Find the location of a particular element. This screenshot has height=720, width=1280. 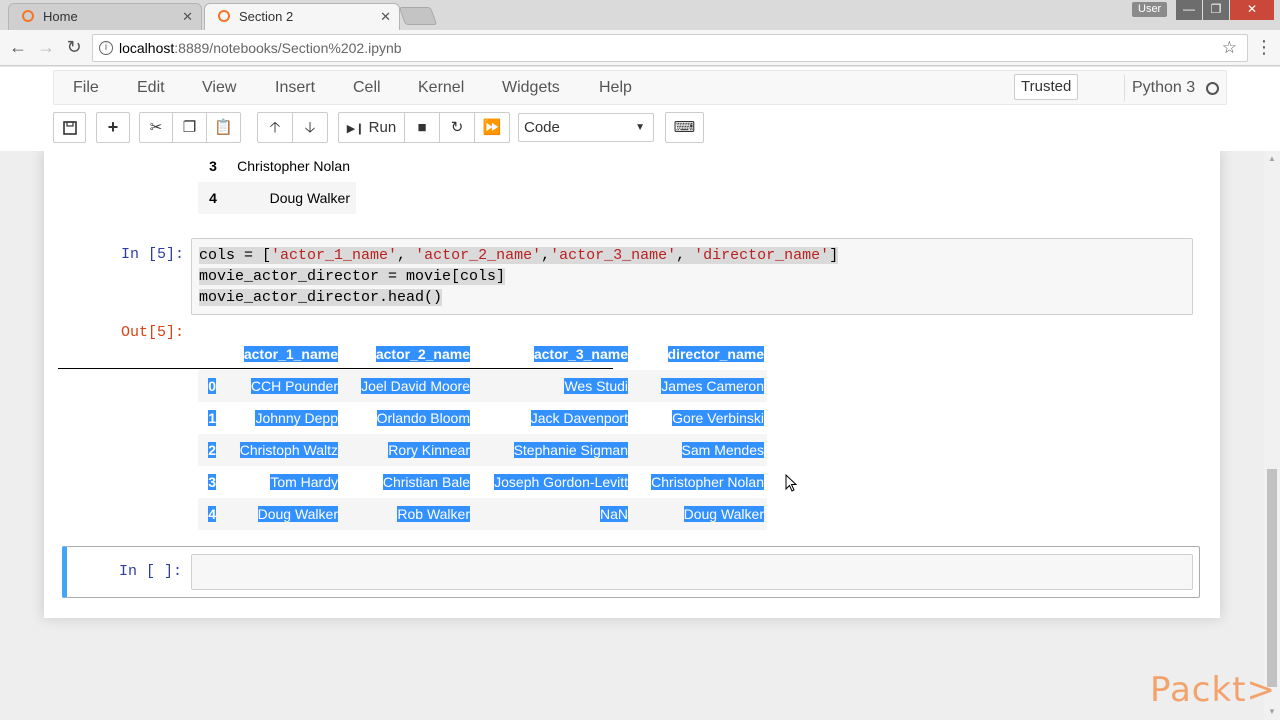

move-down-button: 🡣 is located at coordinates (310, 127).